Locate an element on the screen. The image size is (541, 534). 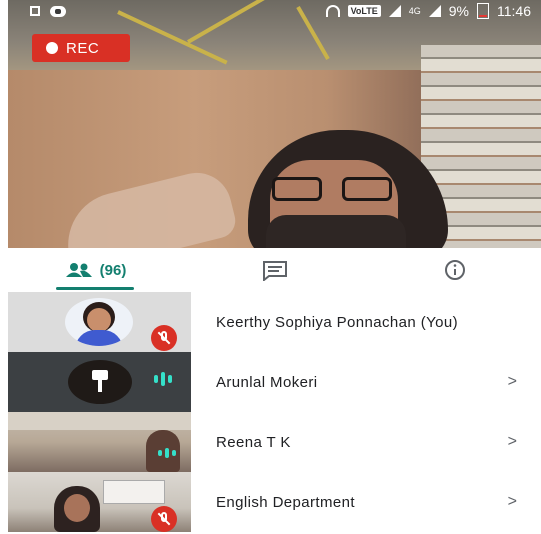
participant-row: English Department > is located at coordinates (270, 502).